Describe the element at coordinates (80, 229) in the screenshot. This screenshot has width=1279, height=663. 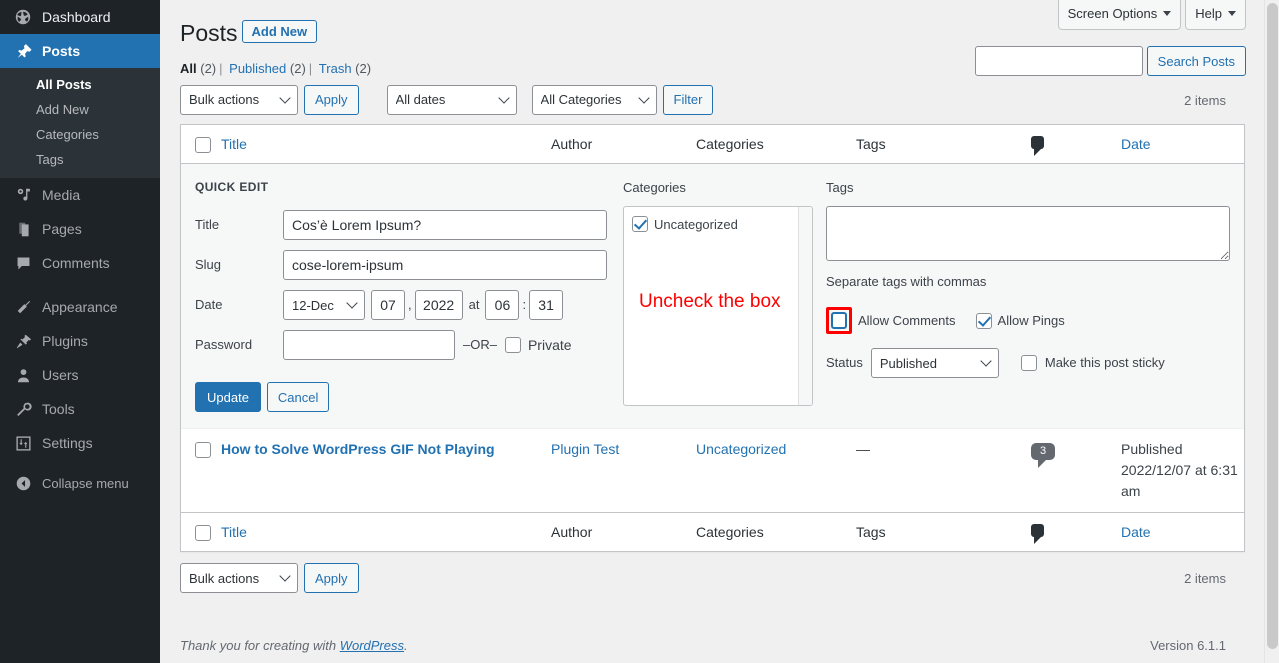
I see `sidebar-item-pages: Pages` at that location.